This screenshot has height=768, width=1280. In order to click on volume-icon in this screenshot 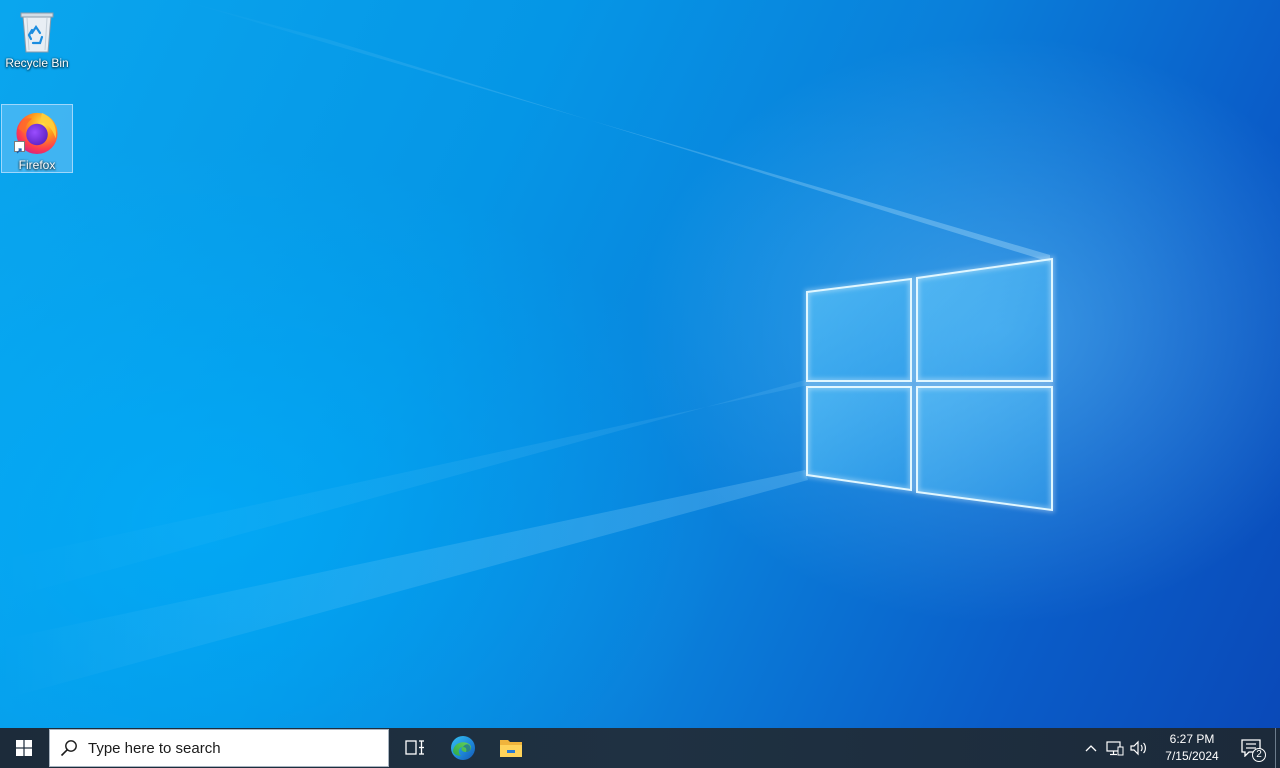, I will do `click(1138, 748)`.